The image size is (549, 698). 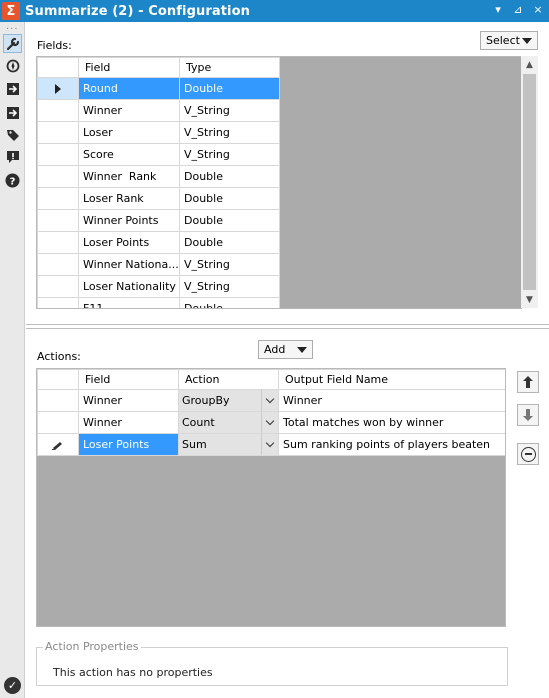 I want to click on table-row: Winner V_String, so click(x=158, y=110).